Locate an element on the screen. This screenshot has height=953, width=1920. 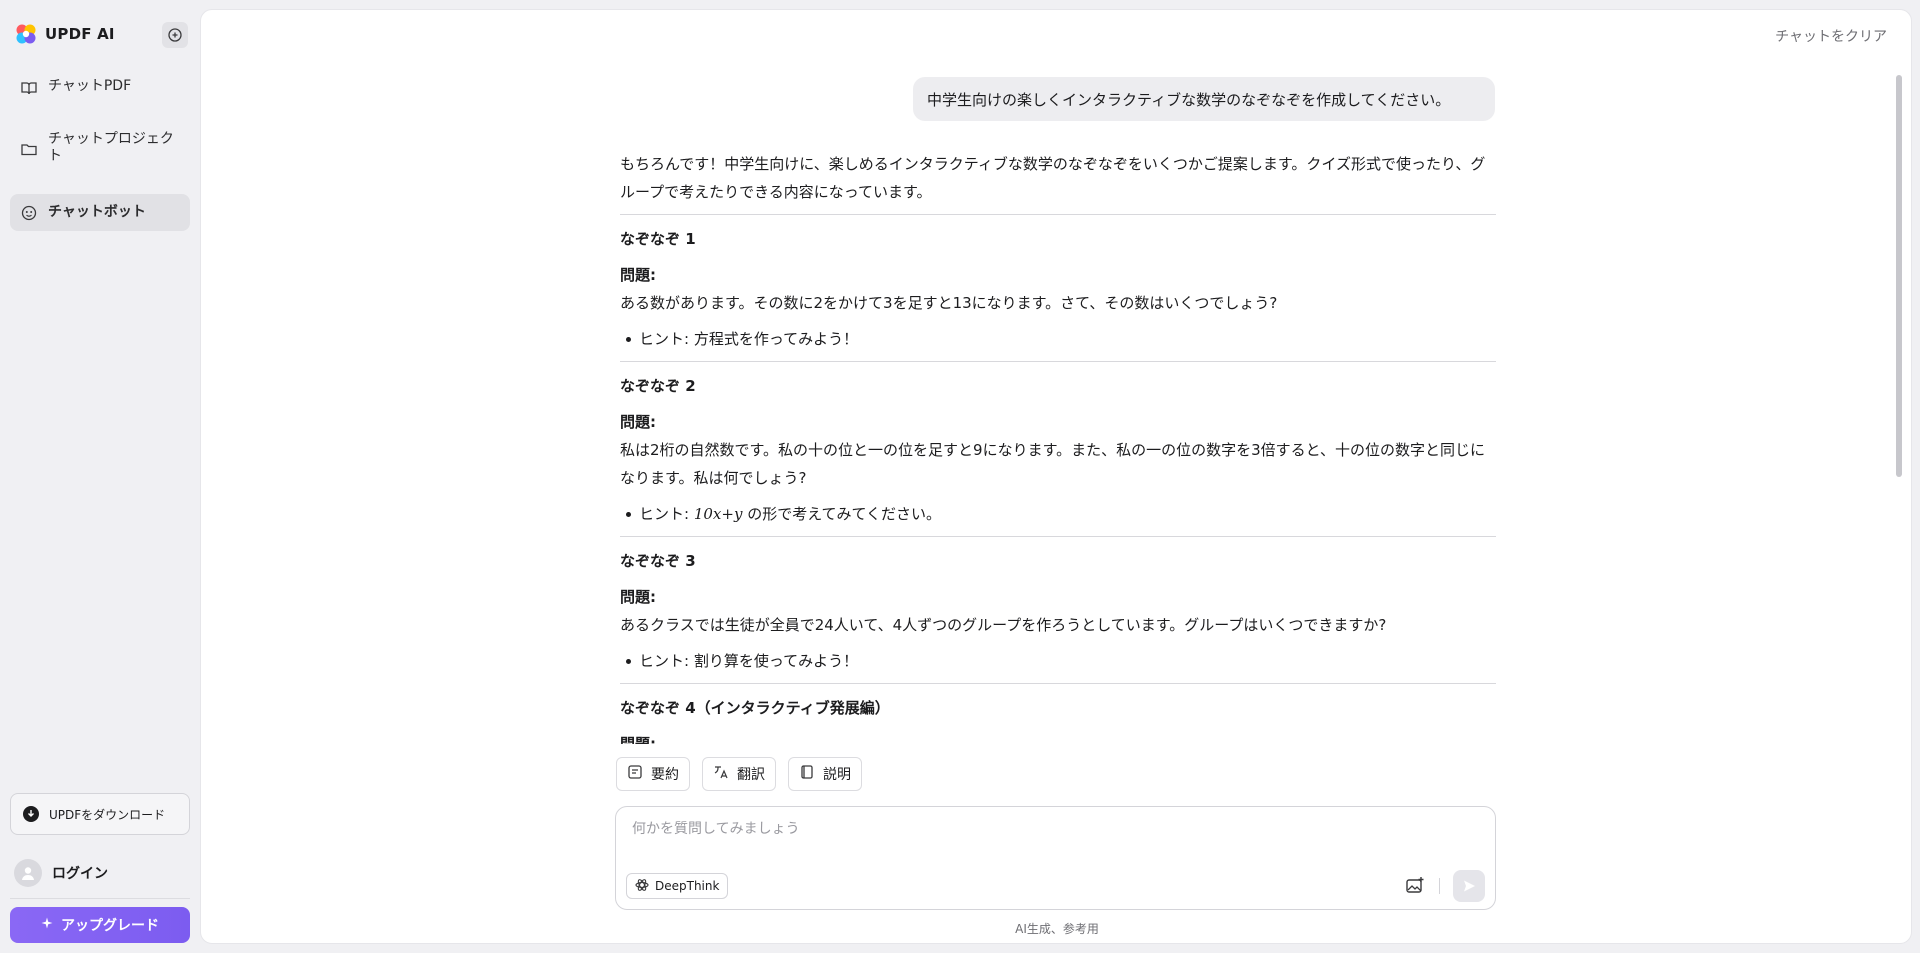
user-icon is located at coordinates (28, 873).